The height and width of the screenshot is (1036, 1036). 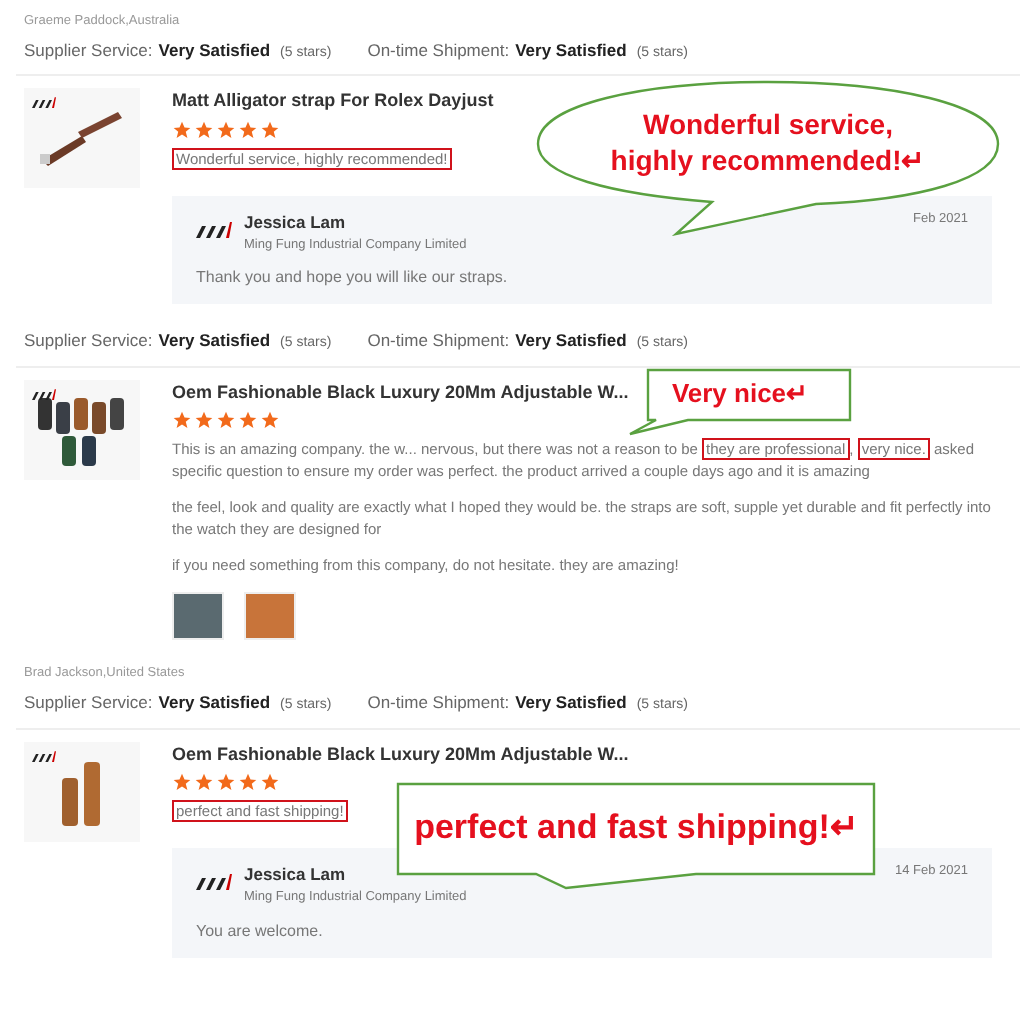 What do you see at coordinates (270, 616) in the screenshot?
I see `strap-photo-placeholder` at bounding box center [270, 616].